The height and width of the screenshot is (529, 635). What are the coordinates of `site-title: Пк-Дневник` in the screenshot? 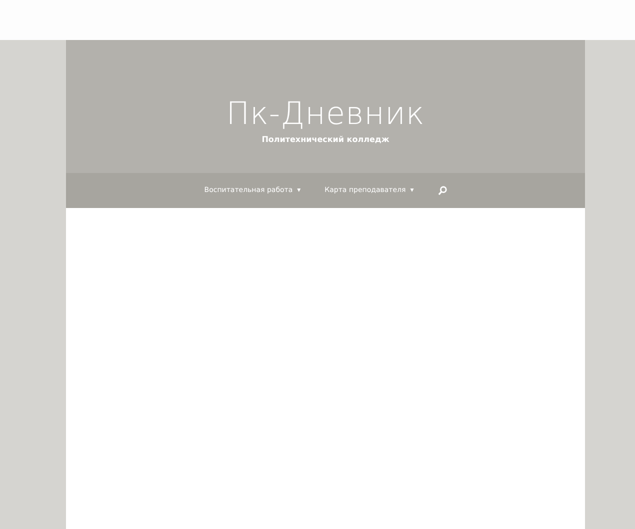 It's located at (325, 114).